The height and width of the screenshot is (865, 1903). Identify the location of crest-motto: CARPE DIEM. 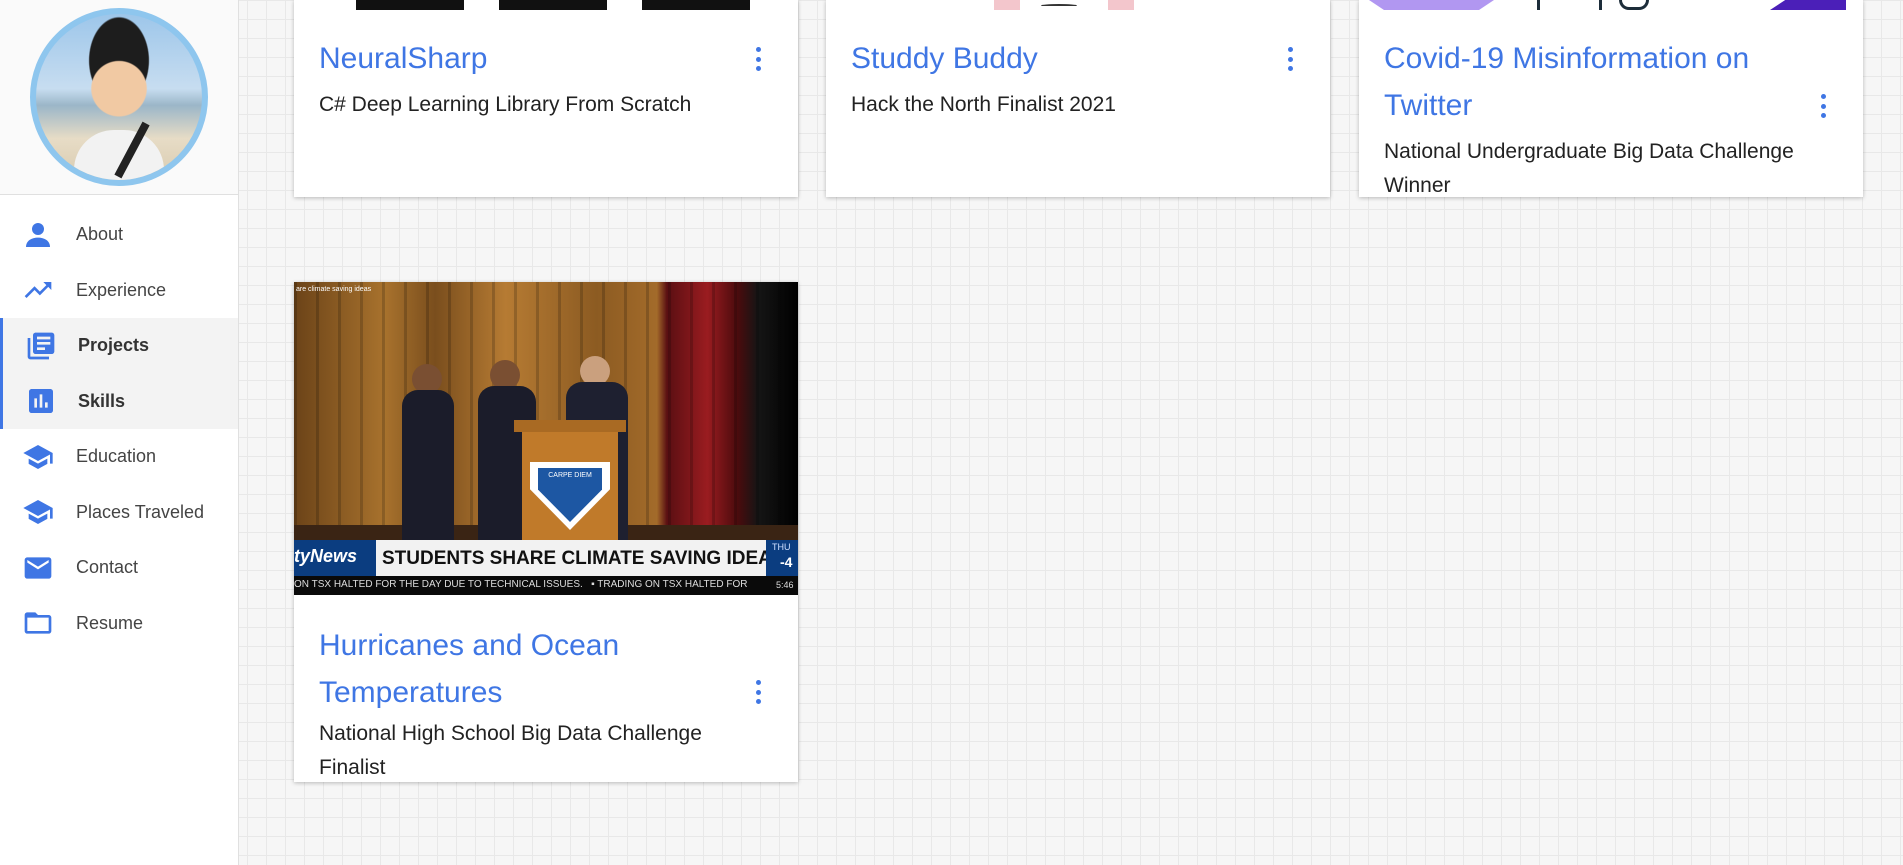
(570, 475).